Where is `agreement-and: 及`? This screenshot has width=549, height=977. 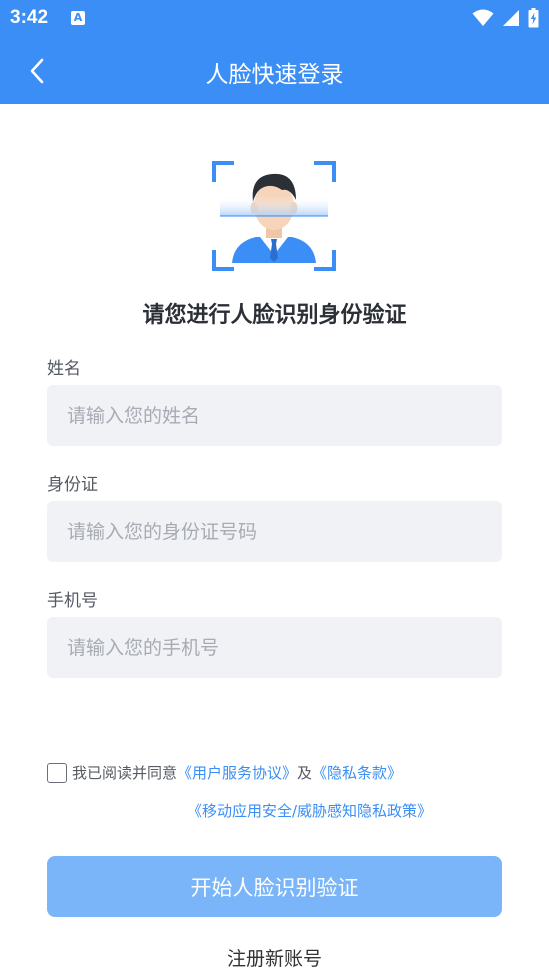
agreement-and: 及 is located at coordinates (305, 773).